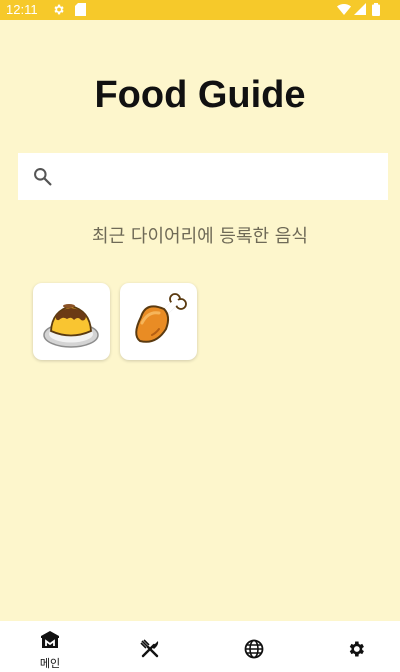  What do you see at coordinates (223, 177) in the screenshot?
I see `search-input` at bounding box center [223, 177].